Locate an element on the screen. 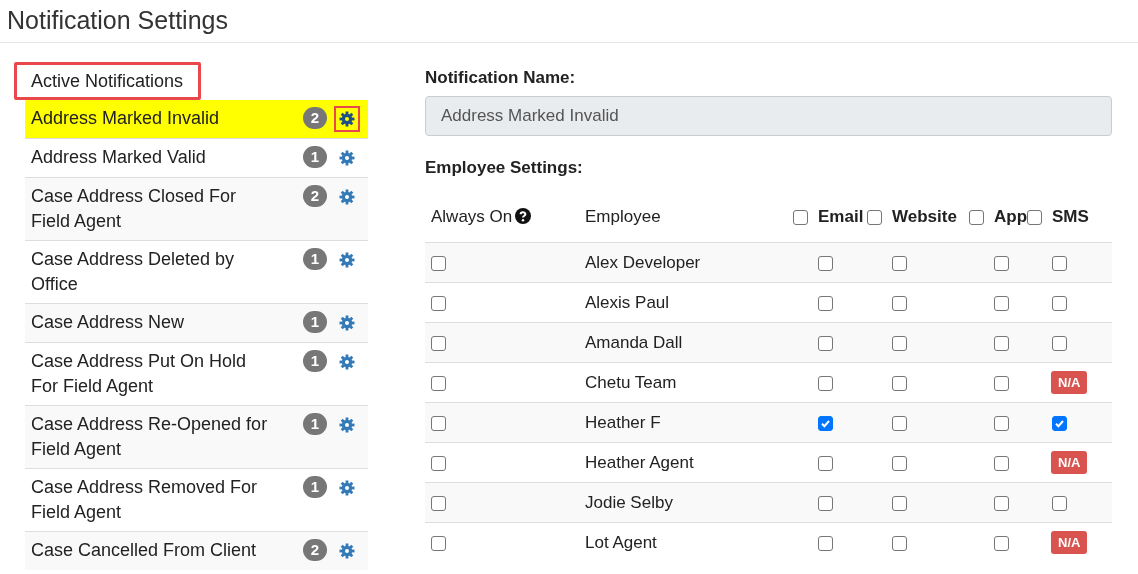 The width and height of the screenshot is (1138, 574). employee-name: Jodie Selby is located at coordinates (629, 502).